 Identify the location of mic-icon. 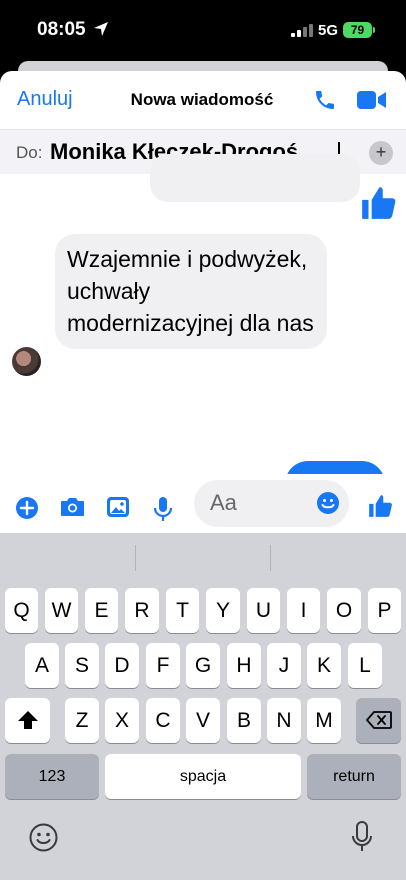
(163, 509).